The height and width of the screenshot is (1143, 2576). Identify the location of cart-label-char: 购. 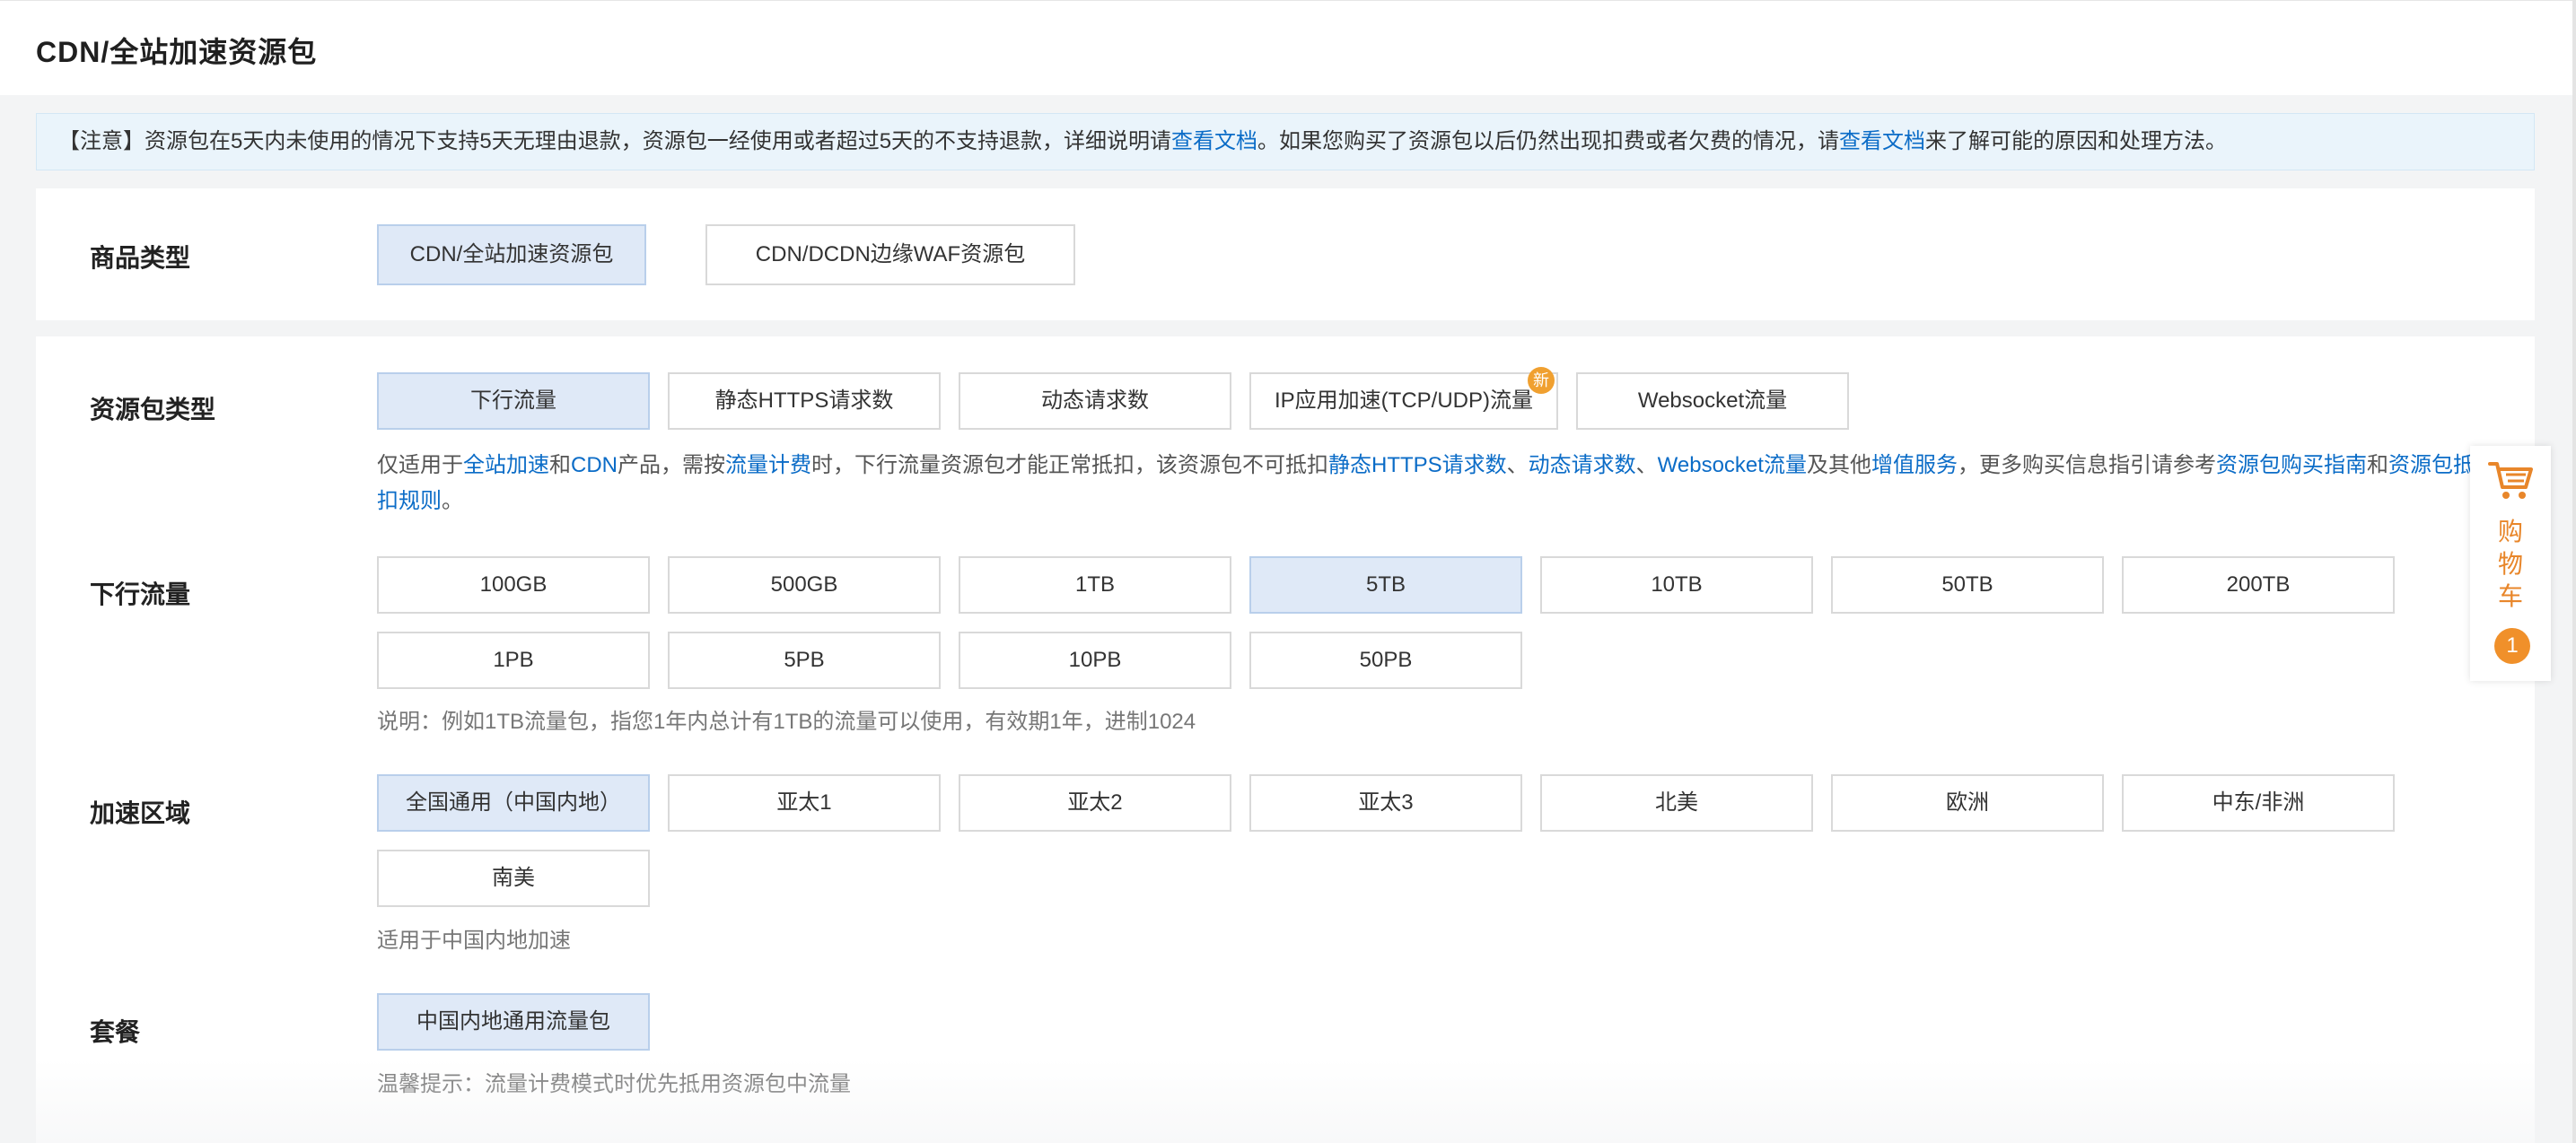
(2510, 531).